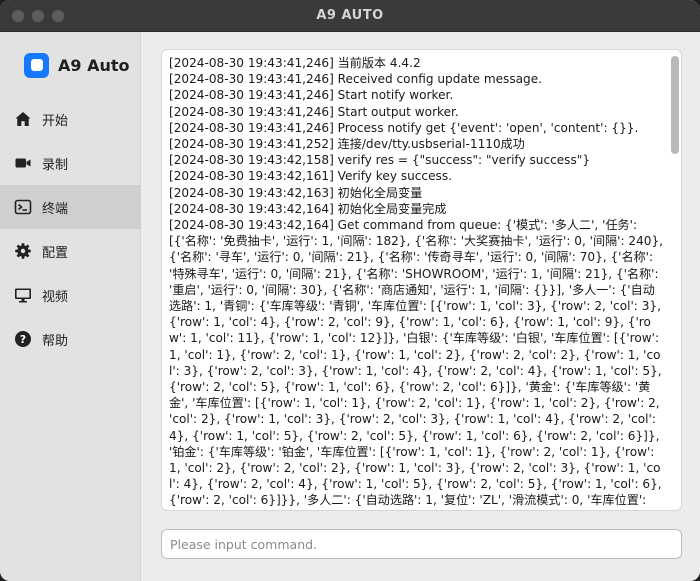 This screenshot has width=700, height=581. I want to click on sidebar-item-video: 视频, so click(70, 295).